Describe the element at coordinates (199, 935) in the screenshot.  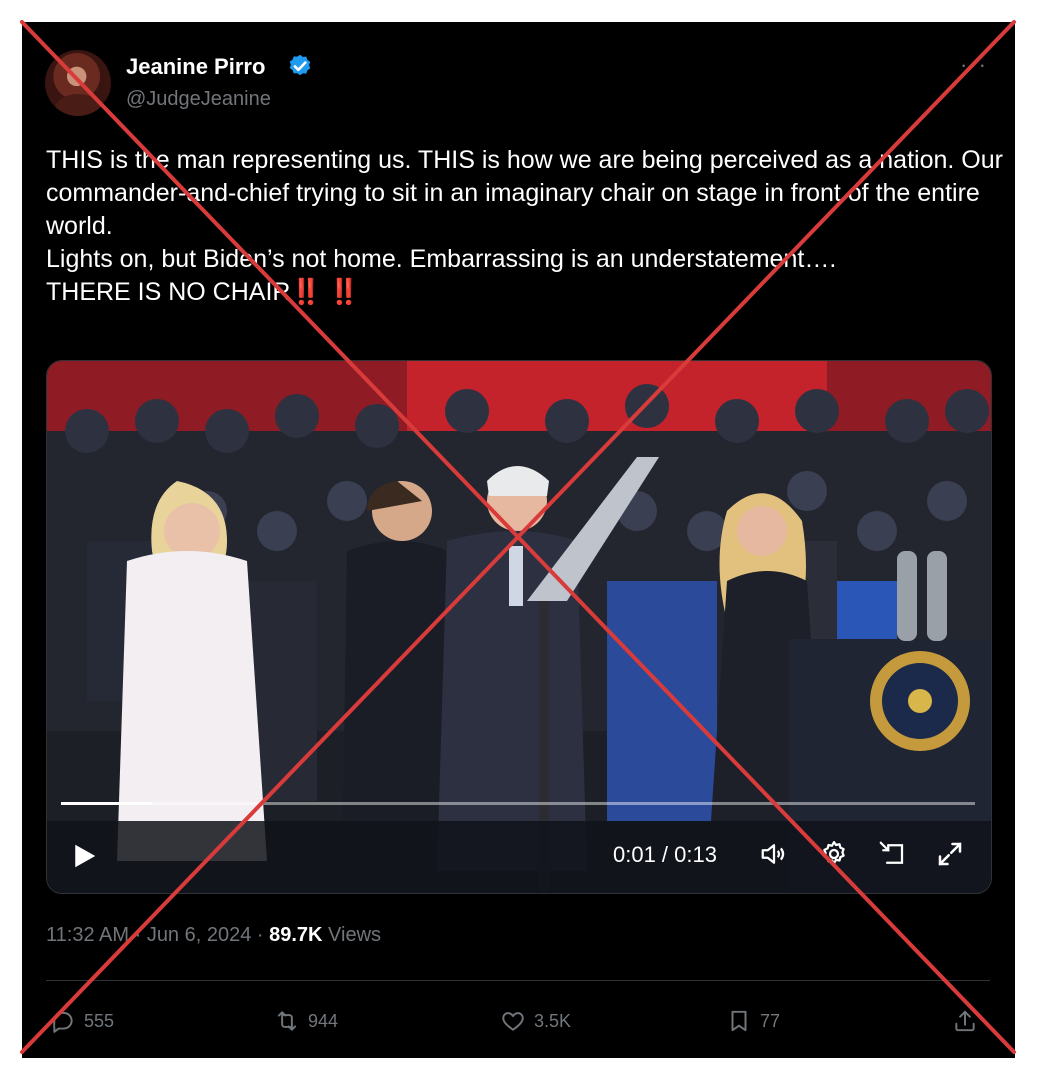
I see `tweet-date: Jun 6, 2024` at that location.